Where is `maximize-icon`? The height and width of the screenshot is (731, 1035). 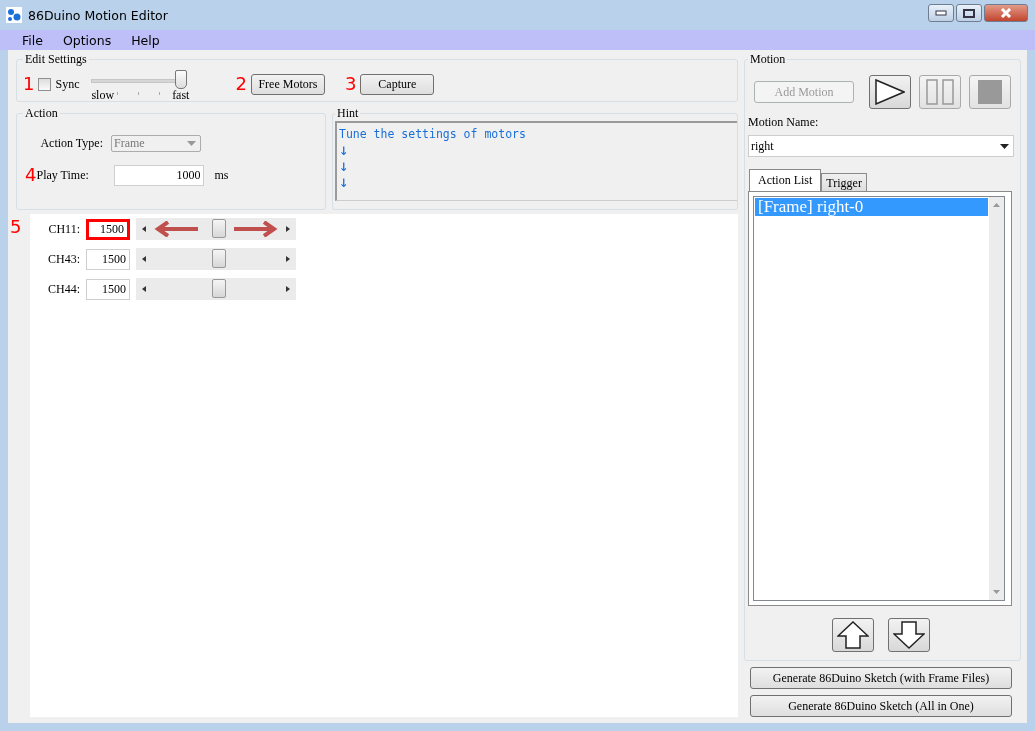 maximize-icon is located at coordinates (969, 13).